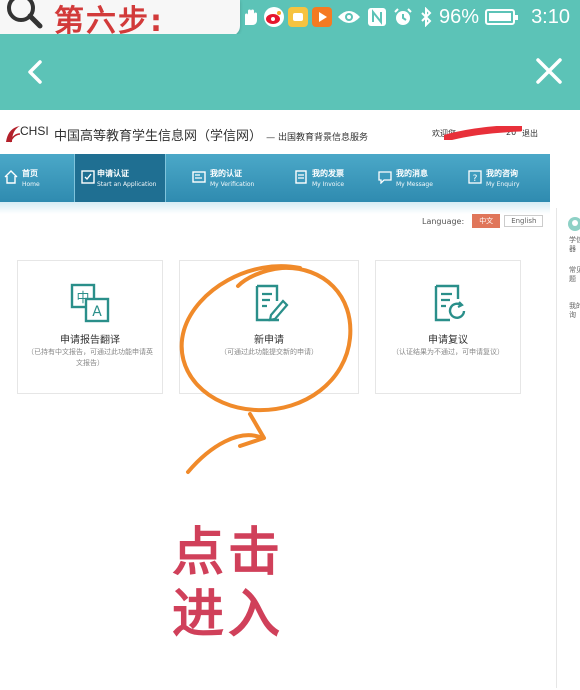 Image resolution: width=580 pixels, height=690 pixels. I want to click on nav-invoice-sub: My Invoice, so click(328, 184).